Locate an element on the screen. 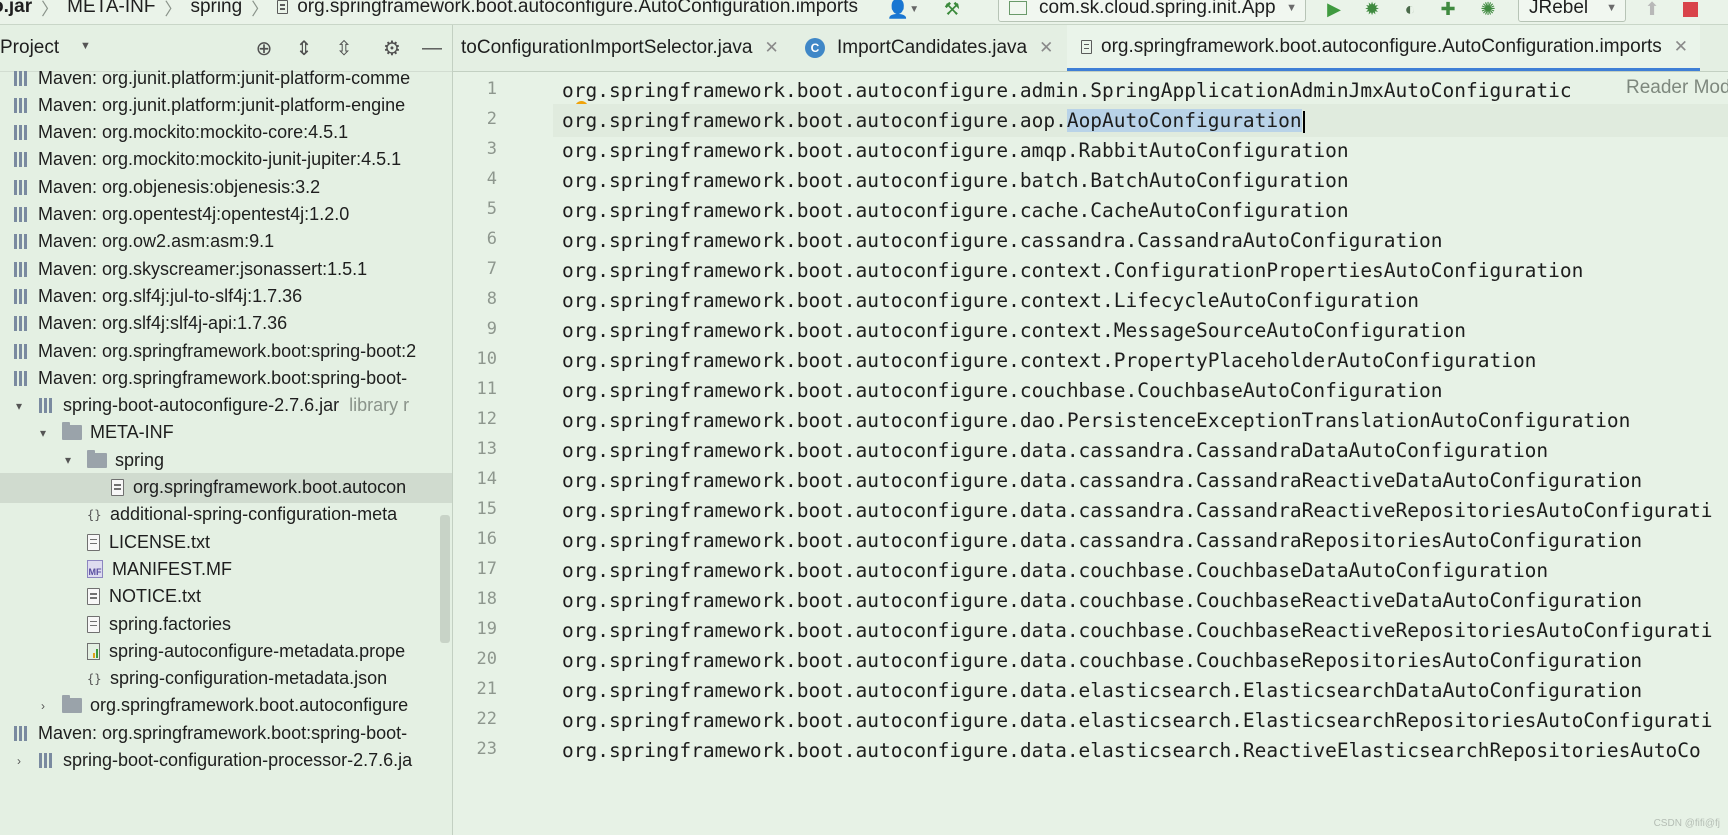  tab-auto-configuration-import-selector: toConfigurationImportSelector.java ✕ is located at coordinates (620, 48).